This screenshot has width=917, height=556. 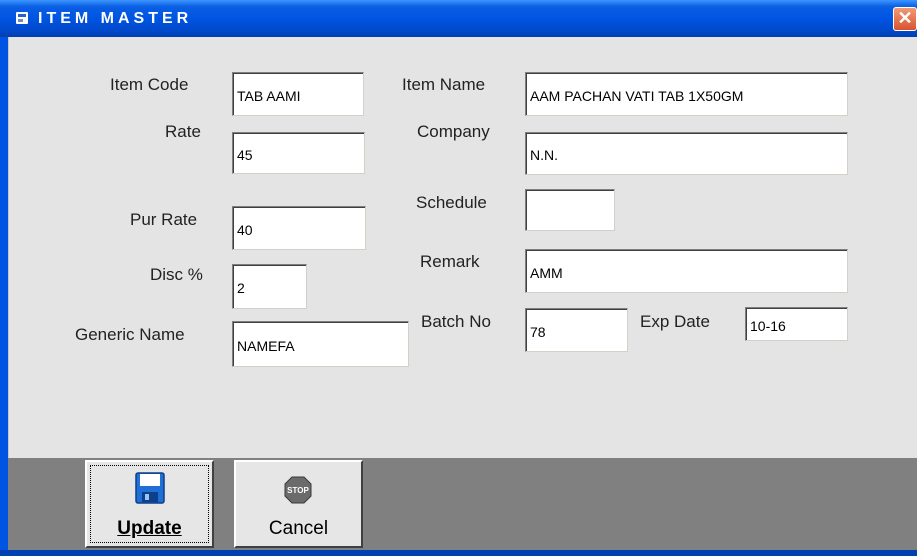 What do you see at coordinates (451, 202) in the screenshot?
I see `schedule-label: Schedule` at bounding box center [451, 202].